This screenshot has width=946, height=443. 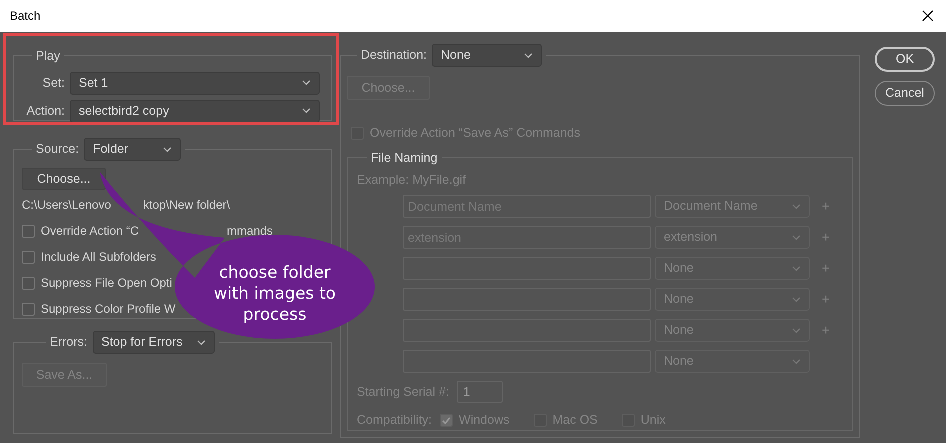 What do you see at coordinates (25, 16) in the screenshot?
I see `window-title: Batch` at bounding box center [25, 16].